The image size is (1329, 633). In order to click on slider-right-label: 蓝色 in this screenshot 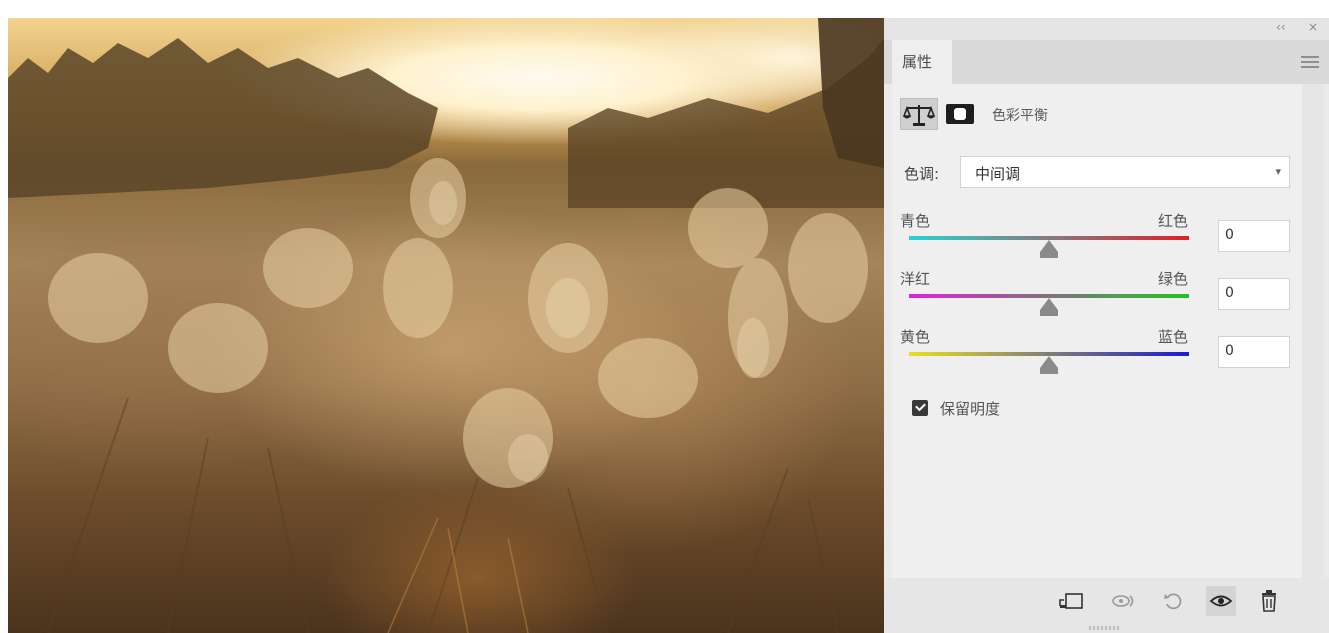, I will do `click(1173, 337)`.